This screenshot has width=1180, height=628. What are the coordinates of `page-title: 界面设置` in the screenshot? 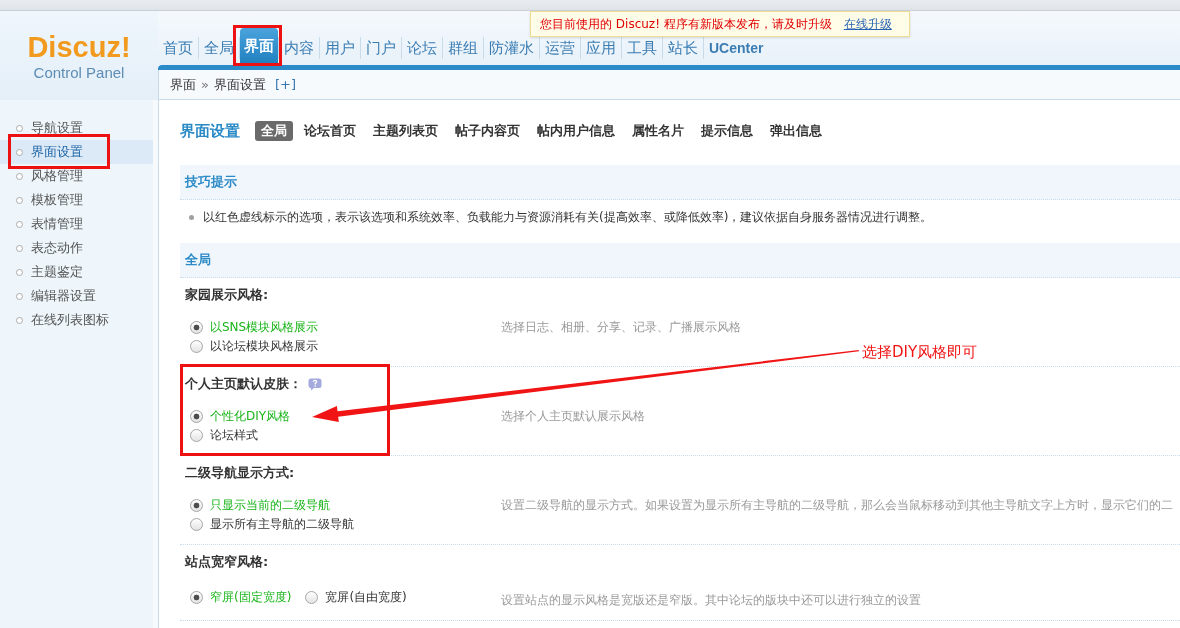 It's located at (210, 131).